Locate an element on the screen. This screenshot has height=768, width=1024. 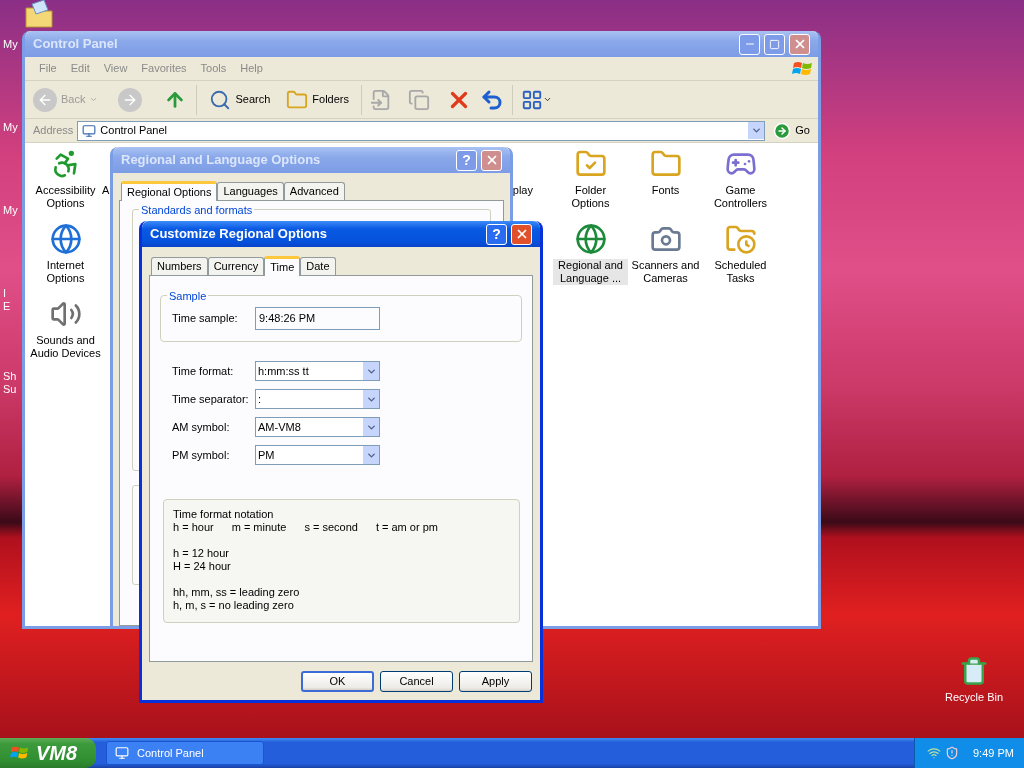
notation-text: h, m, s = no leading zero is located at coordinates (233, 605).